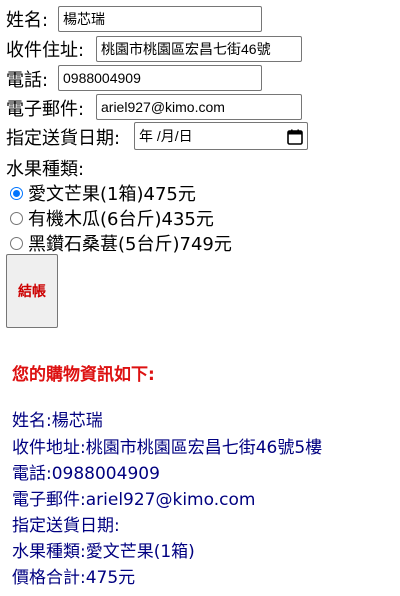  I want to click on radio-mango, so click(16, 193).